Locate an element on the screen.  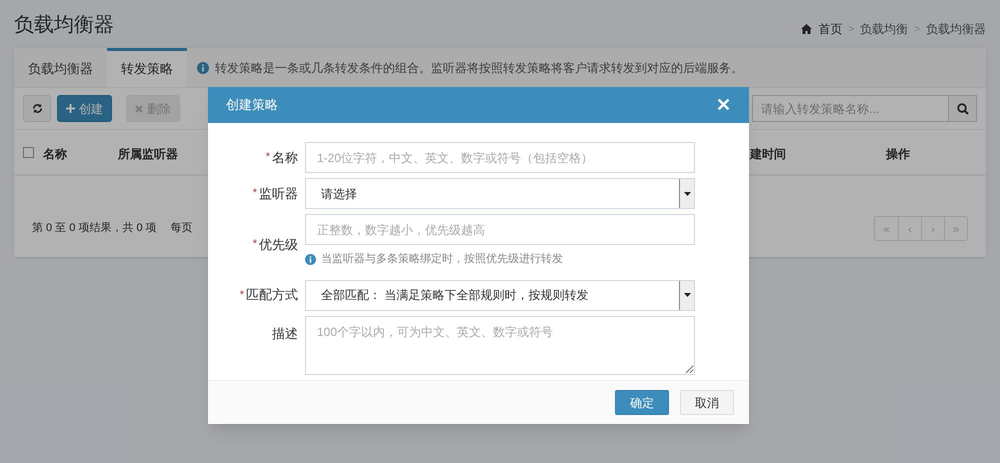
create-button: 创建 is located at coordinates (84, 108).